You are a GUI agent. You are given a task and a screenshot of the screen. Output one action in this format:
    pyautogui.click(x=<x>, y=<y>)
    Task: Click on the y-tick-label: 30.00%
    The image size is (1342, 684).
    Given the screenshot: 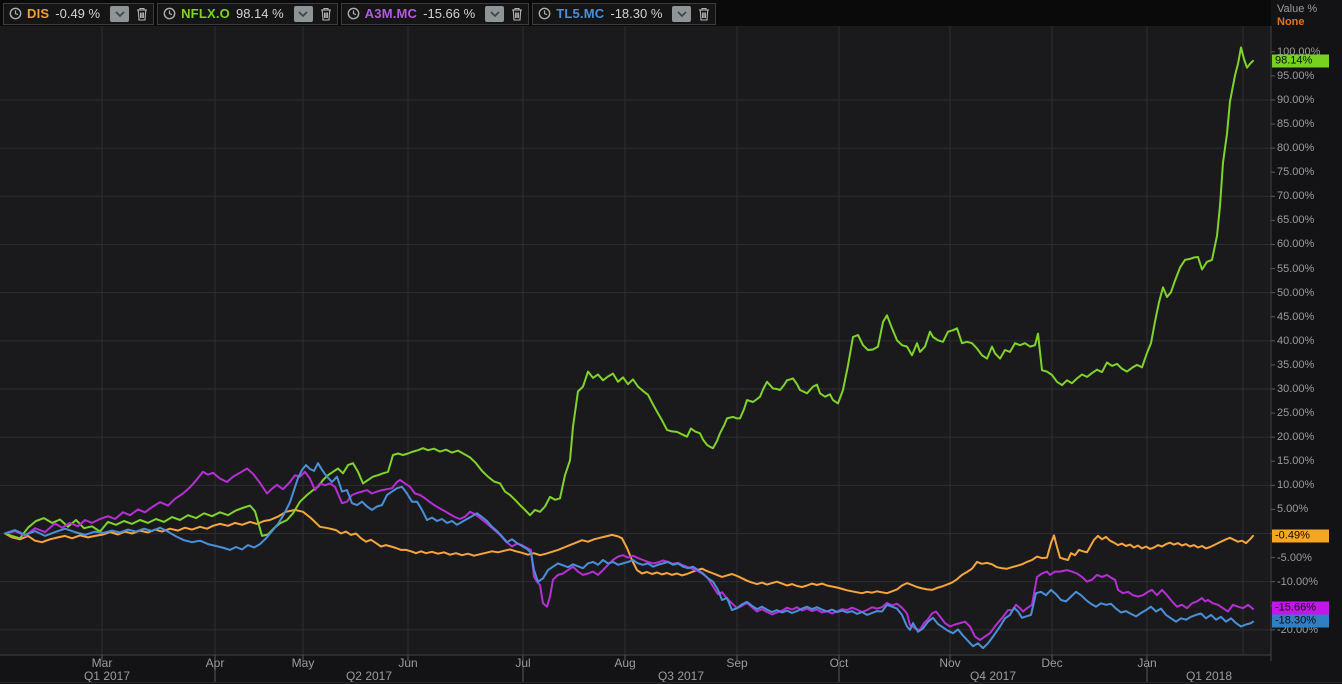 What is the action you would take?
    pyautogui.click(x=1296, y=388)
    